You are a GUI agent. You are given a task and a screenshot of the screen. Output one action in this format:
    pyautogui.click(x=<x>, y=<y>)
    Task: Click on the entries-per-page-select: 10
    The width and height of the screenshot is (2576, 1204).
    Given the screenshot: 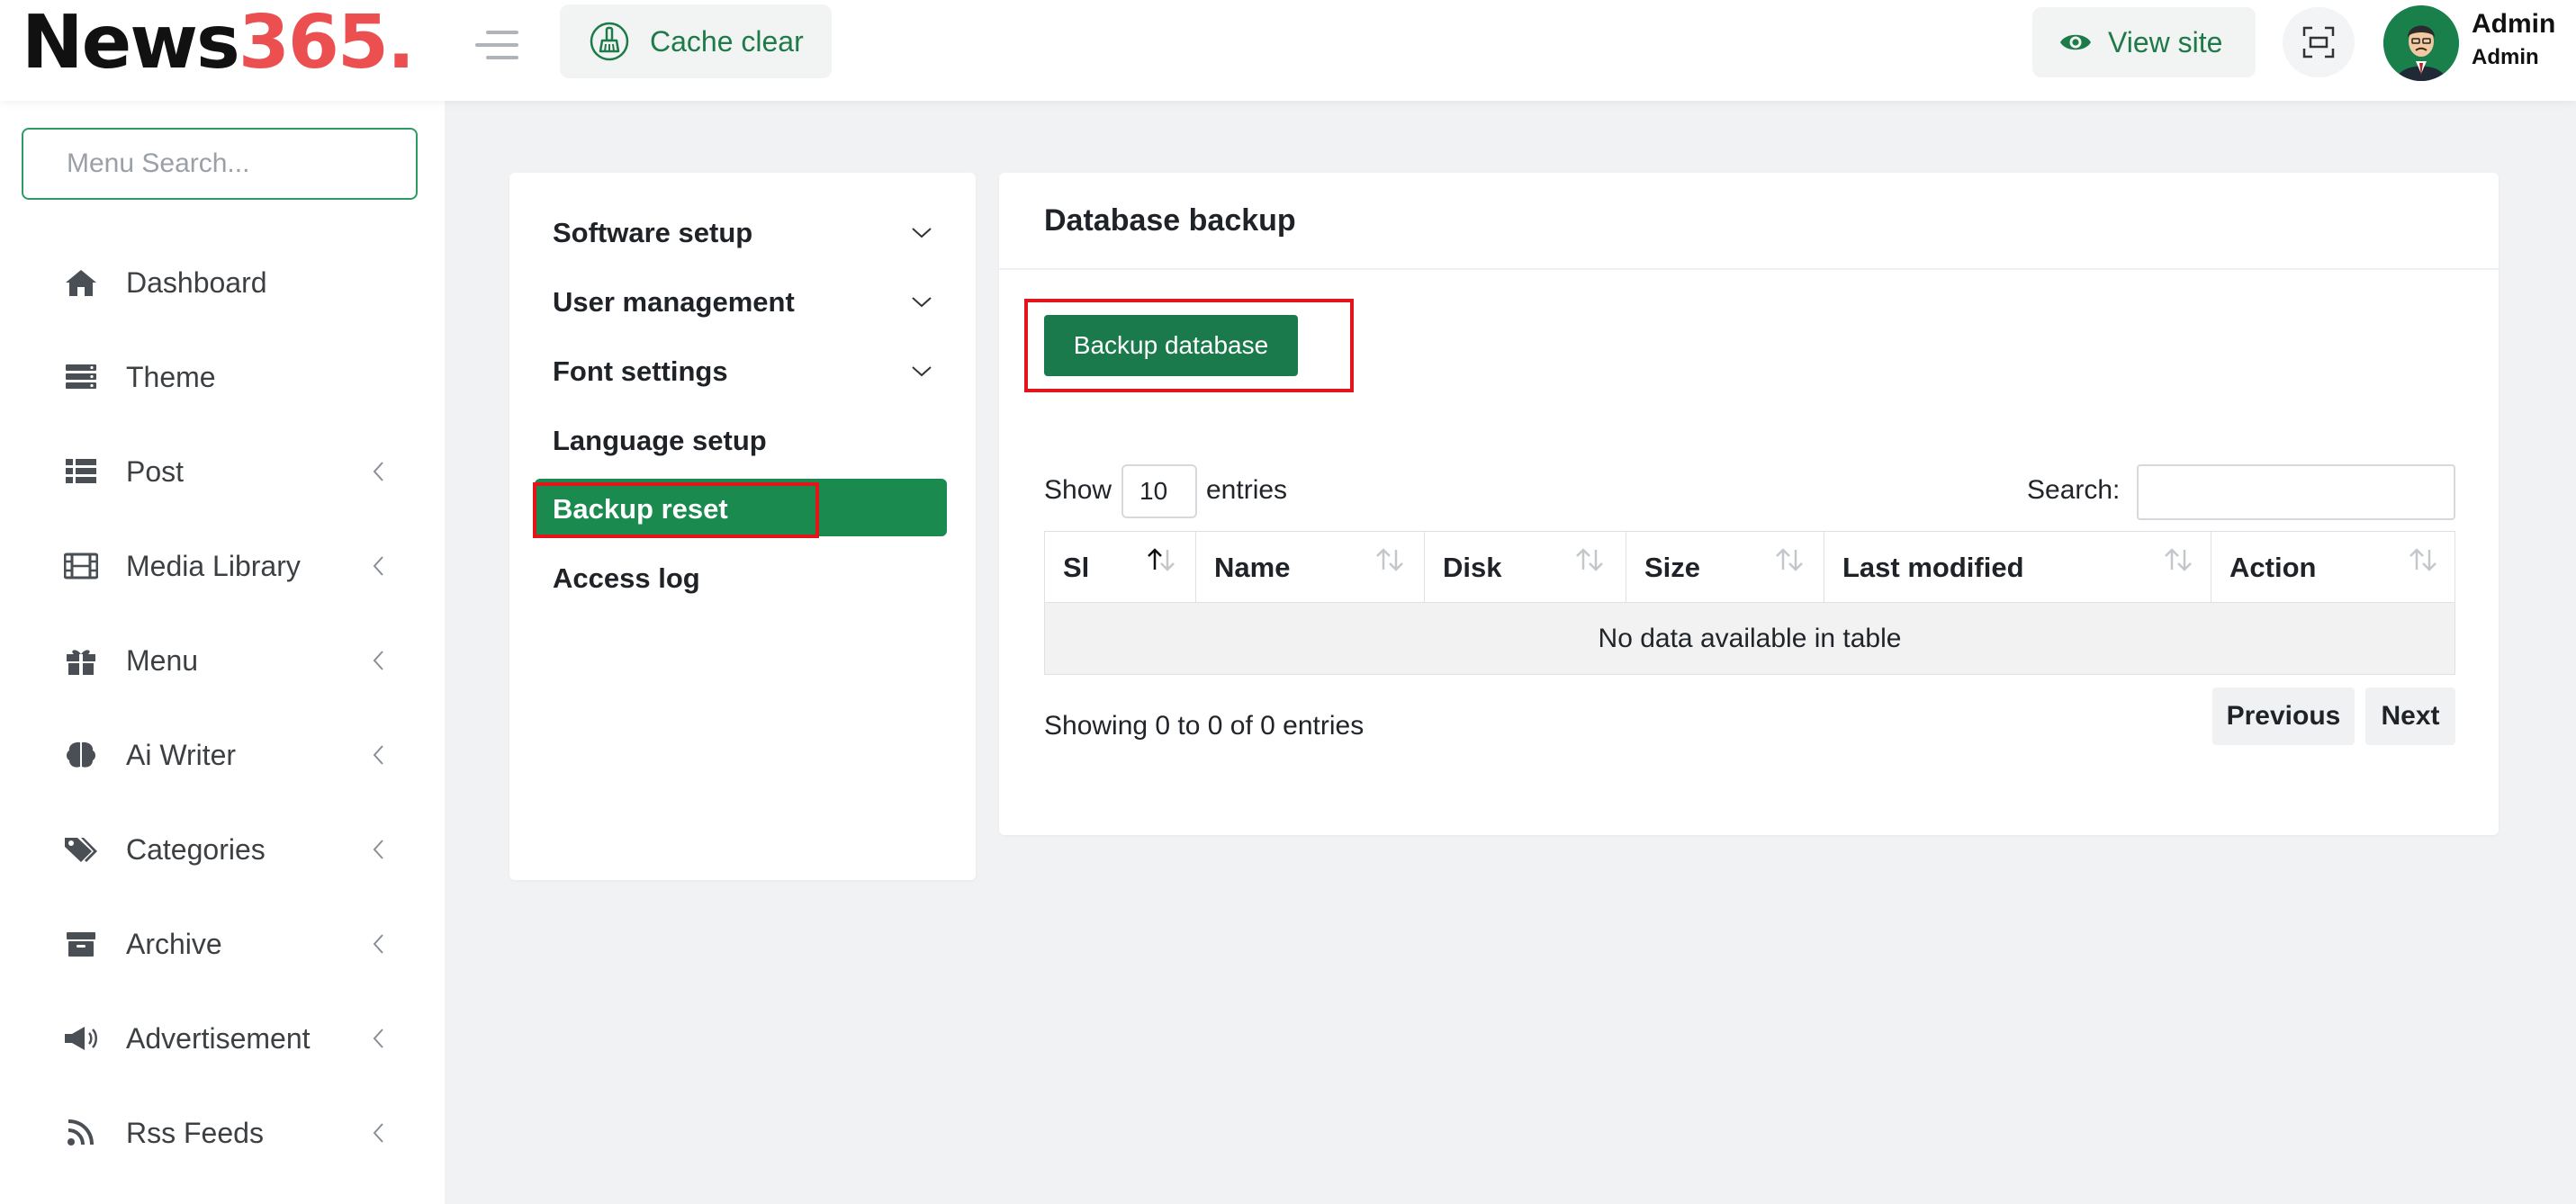 What is the action you would take?
    pyautogui.click(x=1159, y=491)
    